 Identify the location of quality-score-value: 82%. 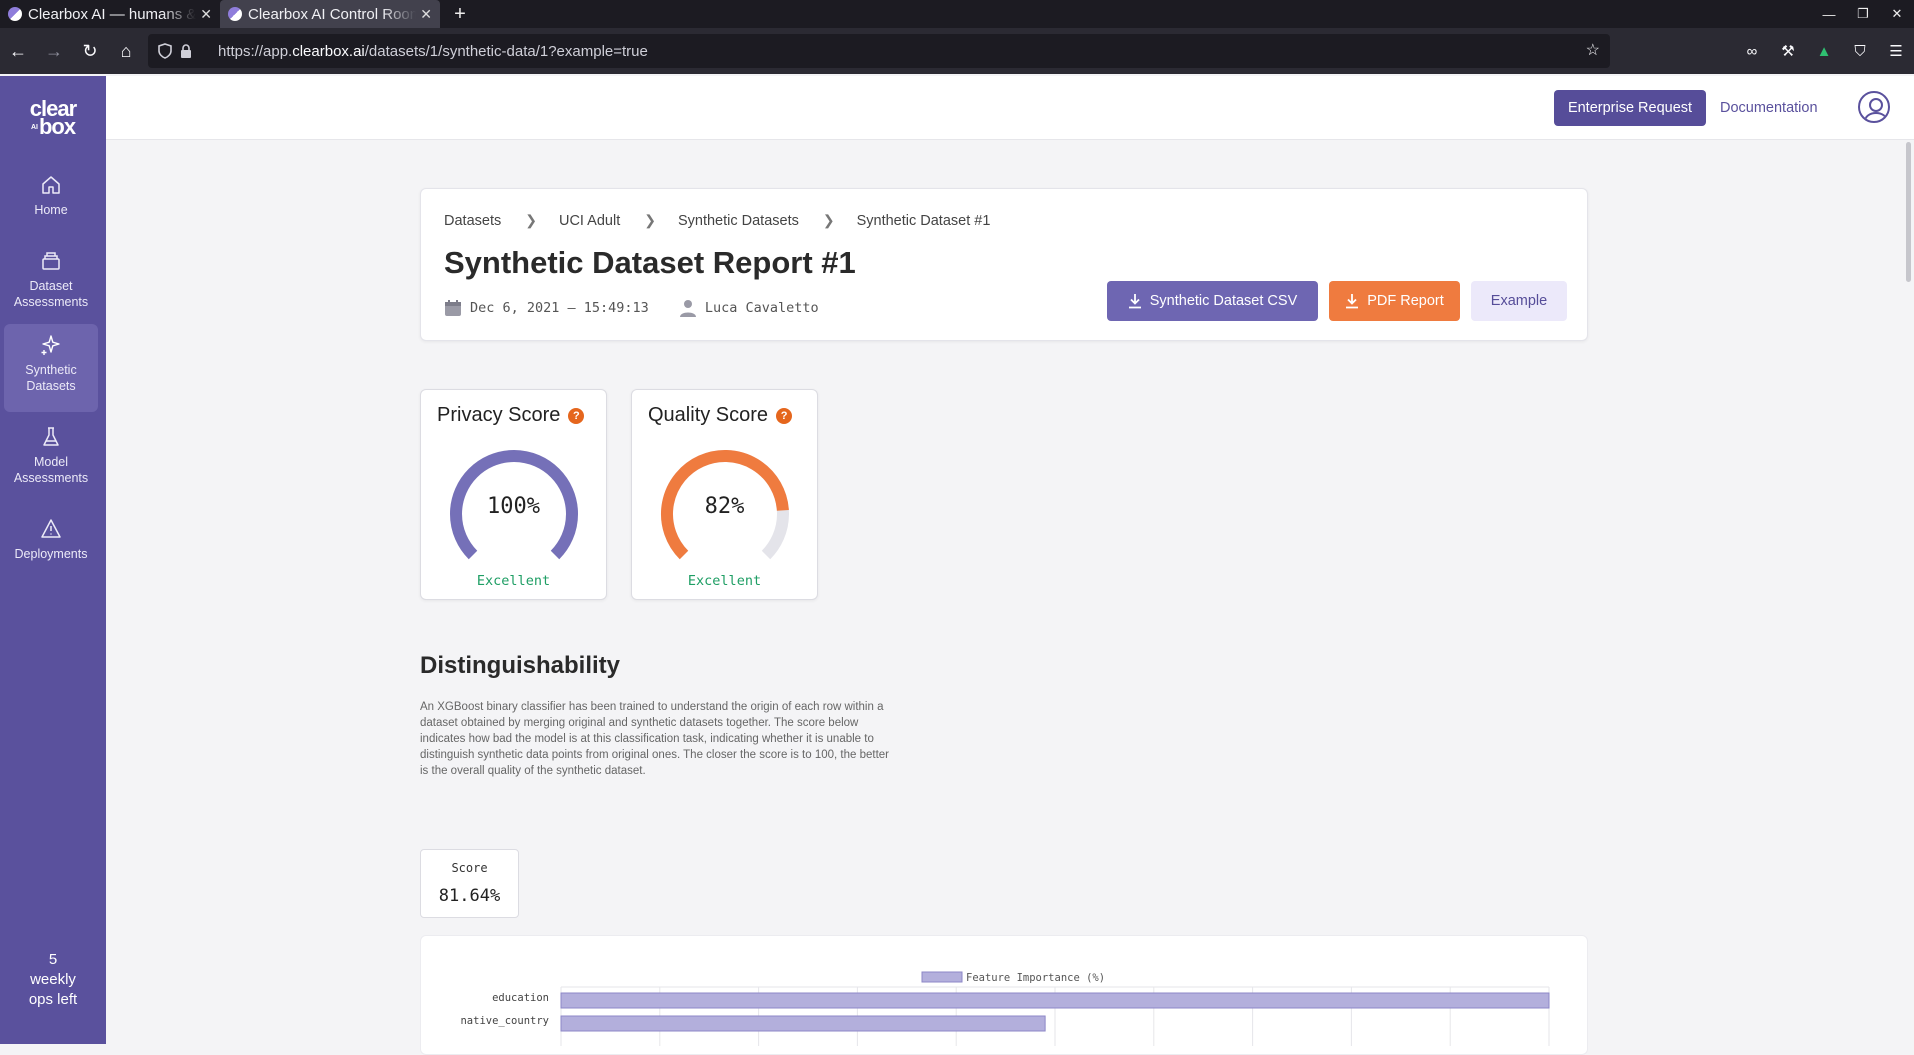
(724, 506).